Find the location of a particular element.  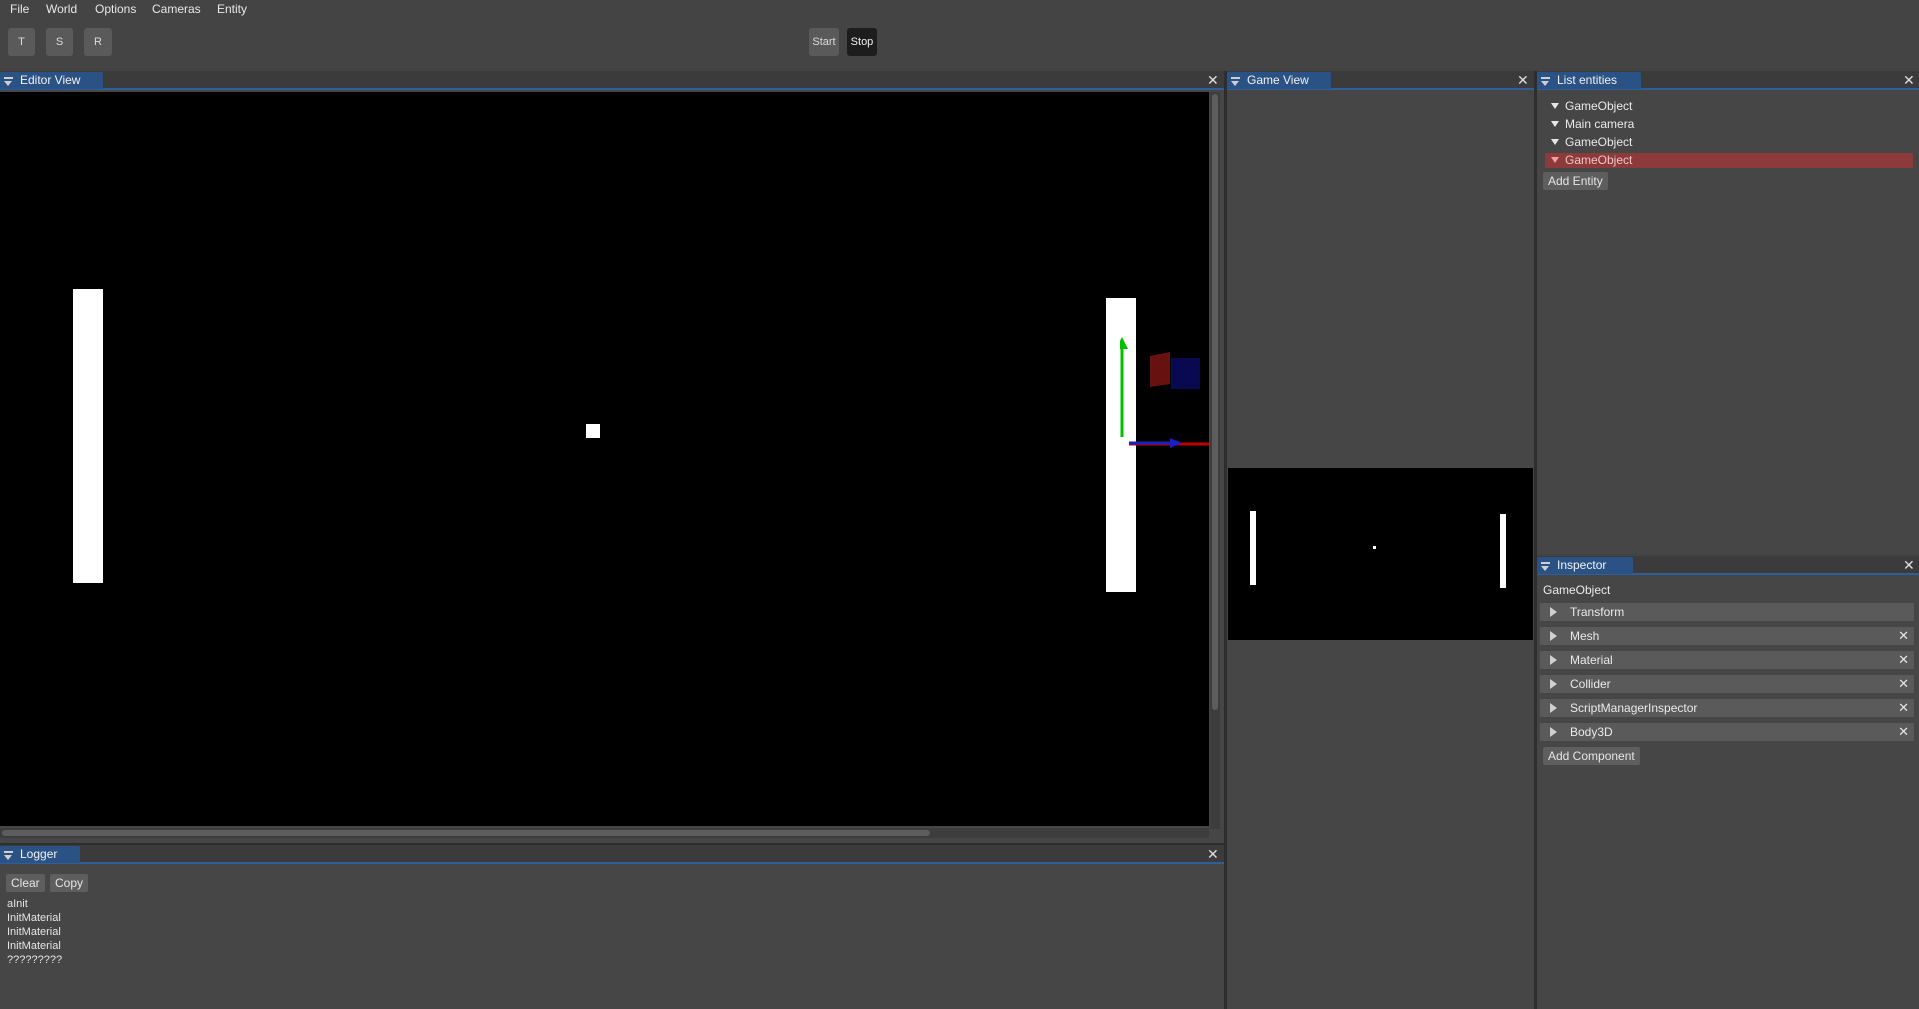

tab-game-view: Game View is located at coordinates (1279, 80).